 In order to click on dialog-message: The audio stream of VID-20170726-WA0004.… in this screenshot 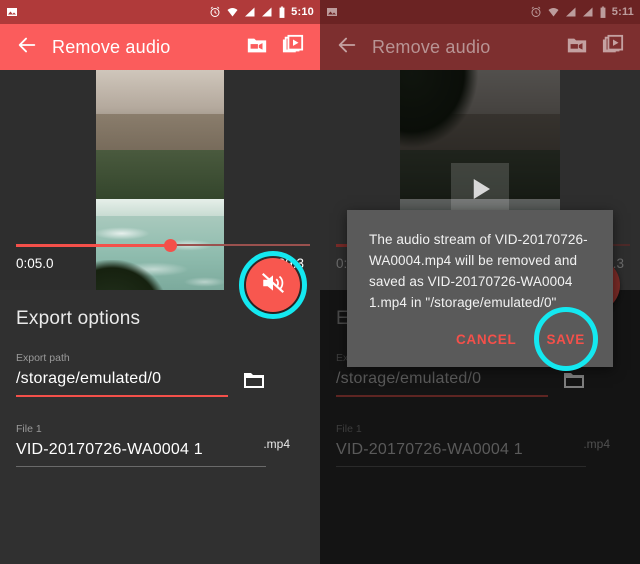, I will do `click(478, 271)`.